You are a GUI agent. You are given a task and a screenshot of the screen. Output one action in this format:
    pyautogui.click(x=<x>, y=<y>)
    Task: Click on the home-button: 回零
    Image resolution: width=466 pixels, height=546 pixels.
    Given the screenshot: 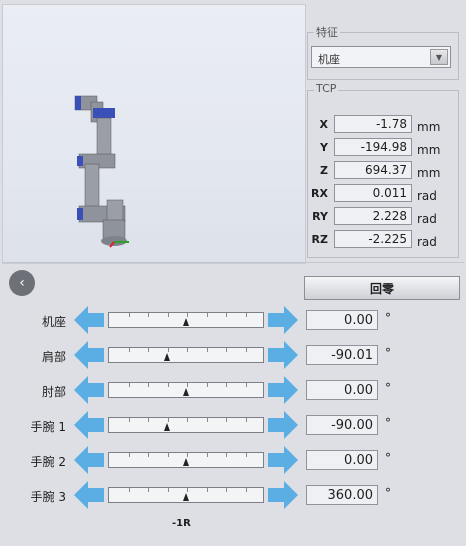 What is the action you would take?
    pyautogui.click(x=382, y=288)
    